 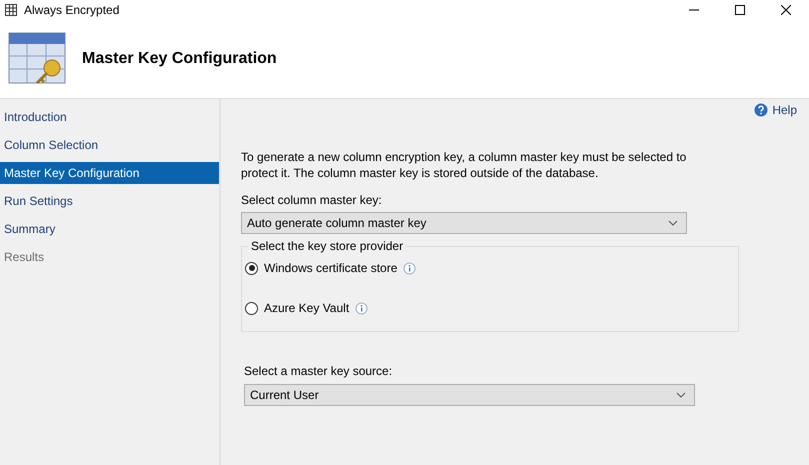 I want to click on sidebar-item: Column Selection, so click(x=109, y=145).